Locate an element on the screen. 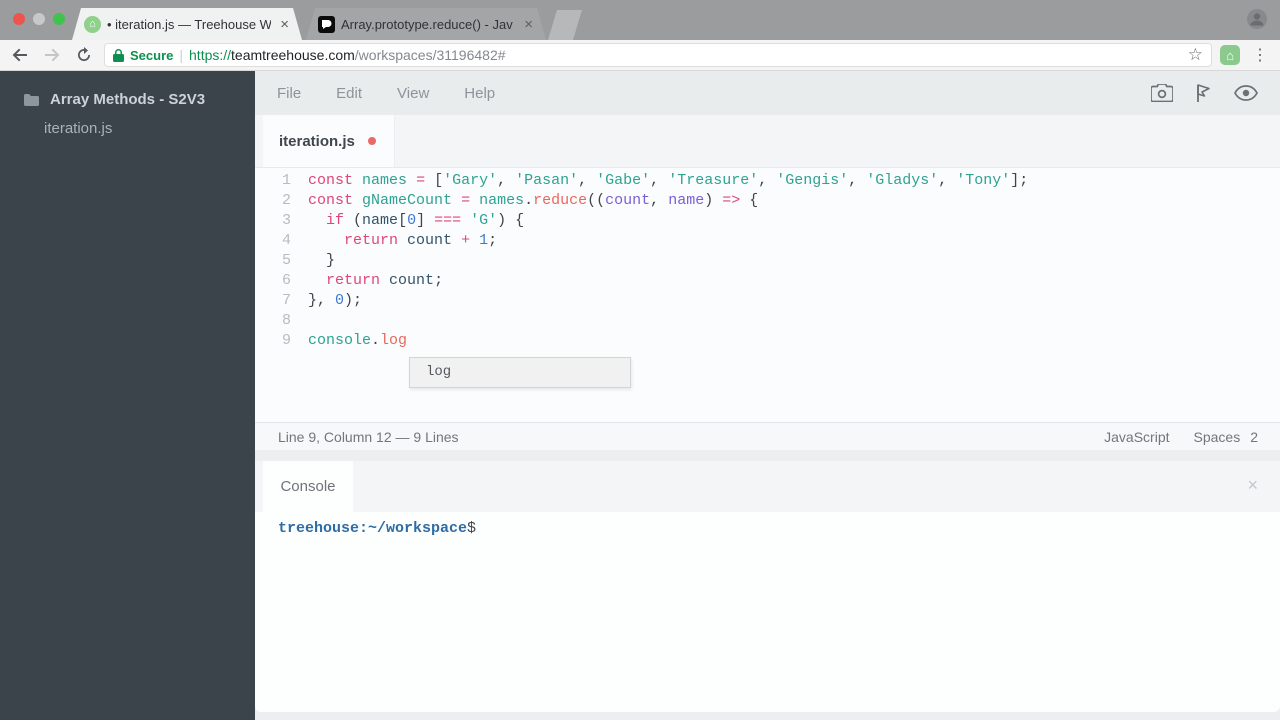  chrome-menu-icon: ⋮ is located at coordinates (1260, 55).